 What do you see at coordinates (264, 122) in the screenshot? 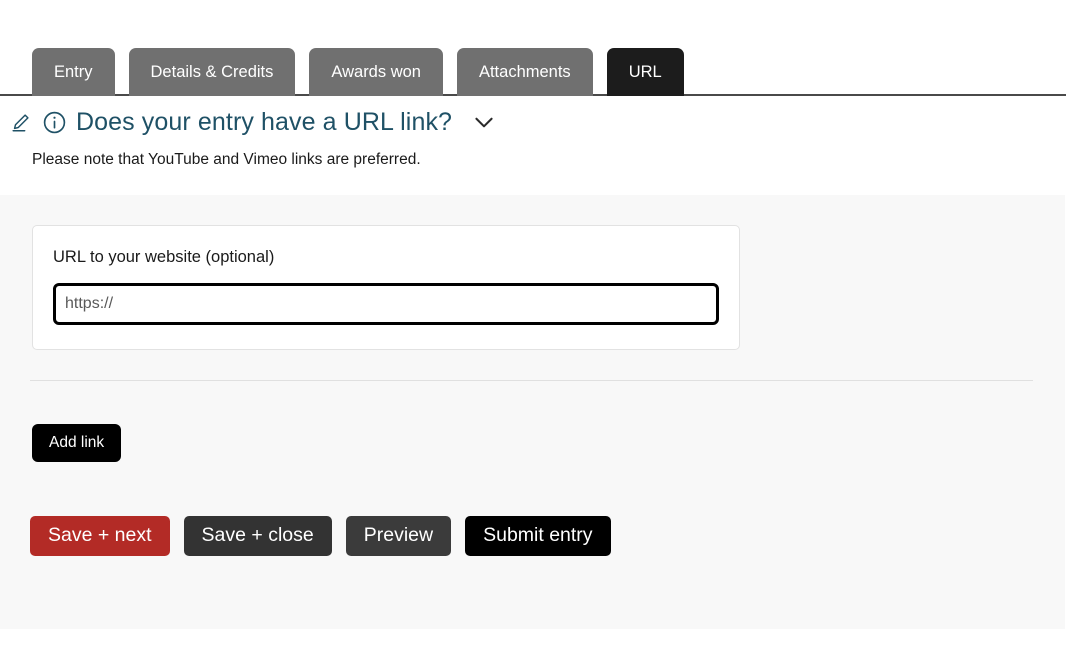
I see `question-title: Does your entry have a URL link?` at bounding box center [264, 122].